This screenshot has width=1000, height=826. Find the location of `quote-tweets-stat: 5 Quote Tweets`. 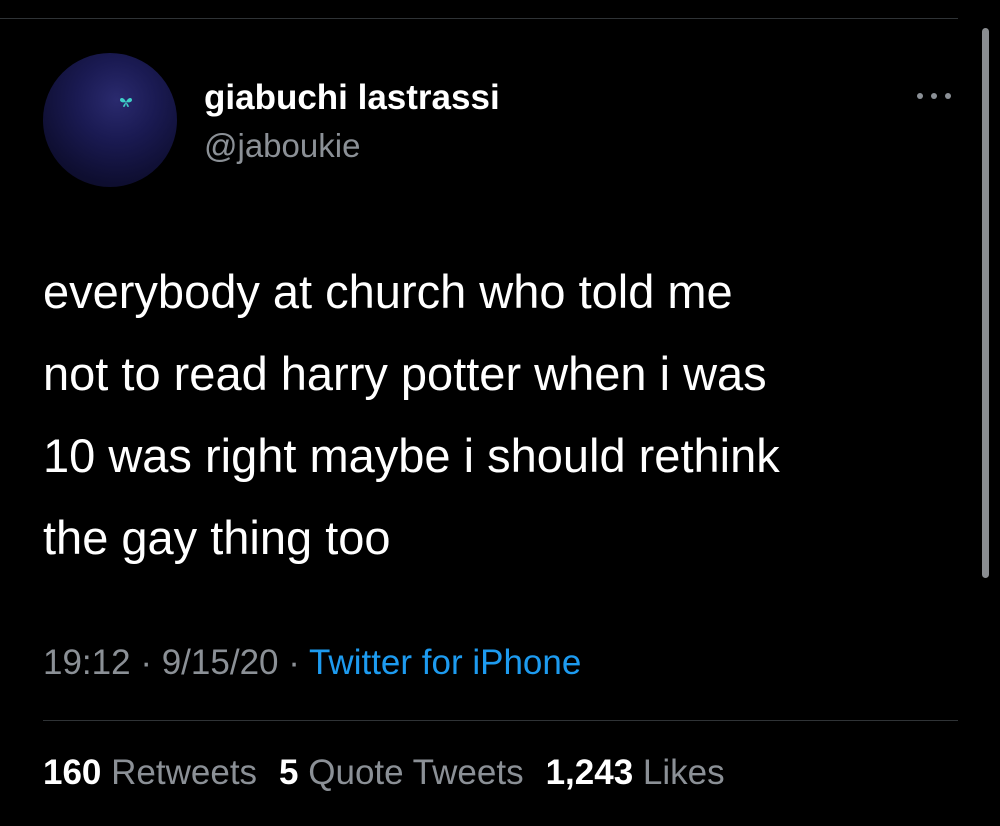

quote-tweets-stat: 5 Quote Tweets is located at coordinates (401, 772).